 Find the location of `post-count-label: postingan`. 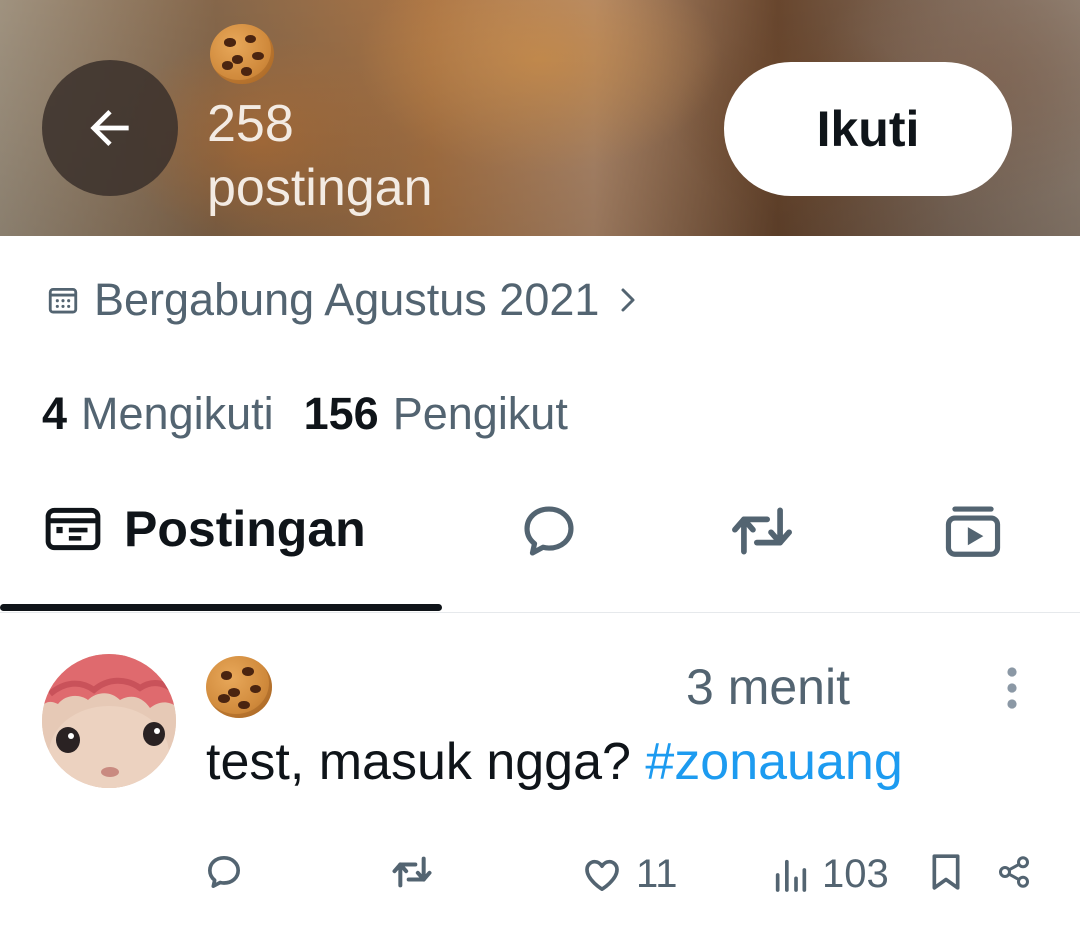

post-count-label: postingan is located at coordinates (320, 188).